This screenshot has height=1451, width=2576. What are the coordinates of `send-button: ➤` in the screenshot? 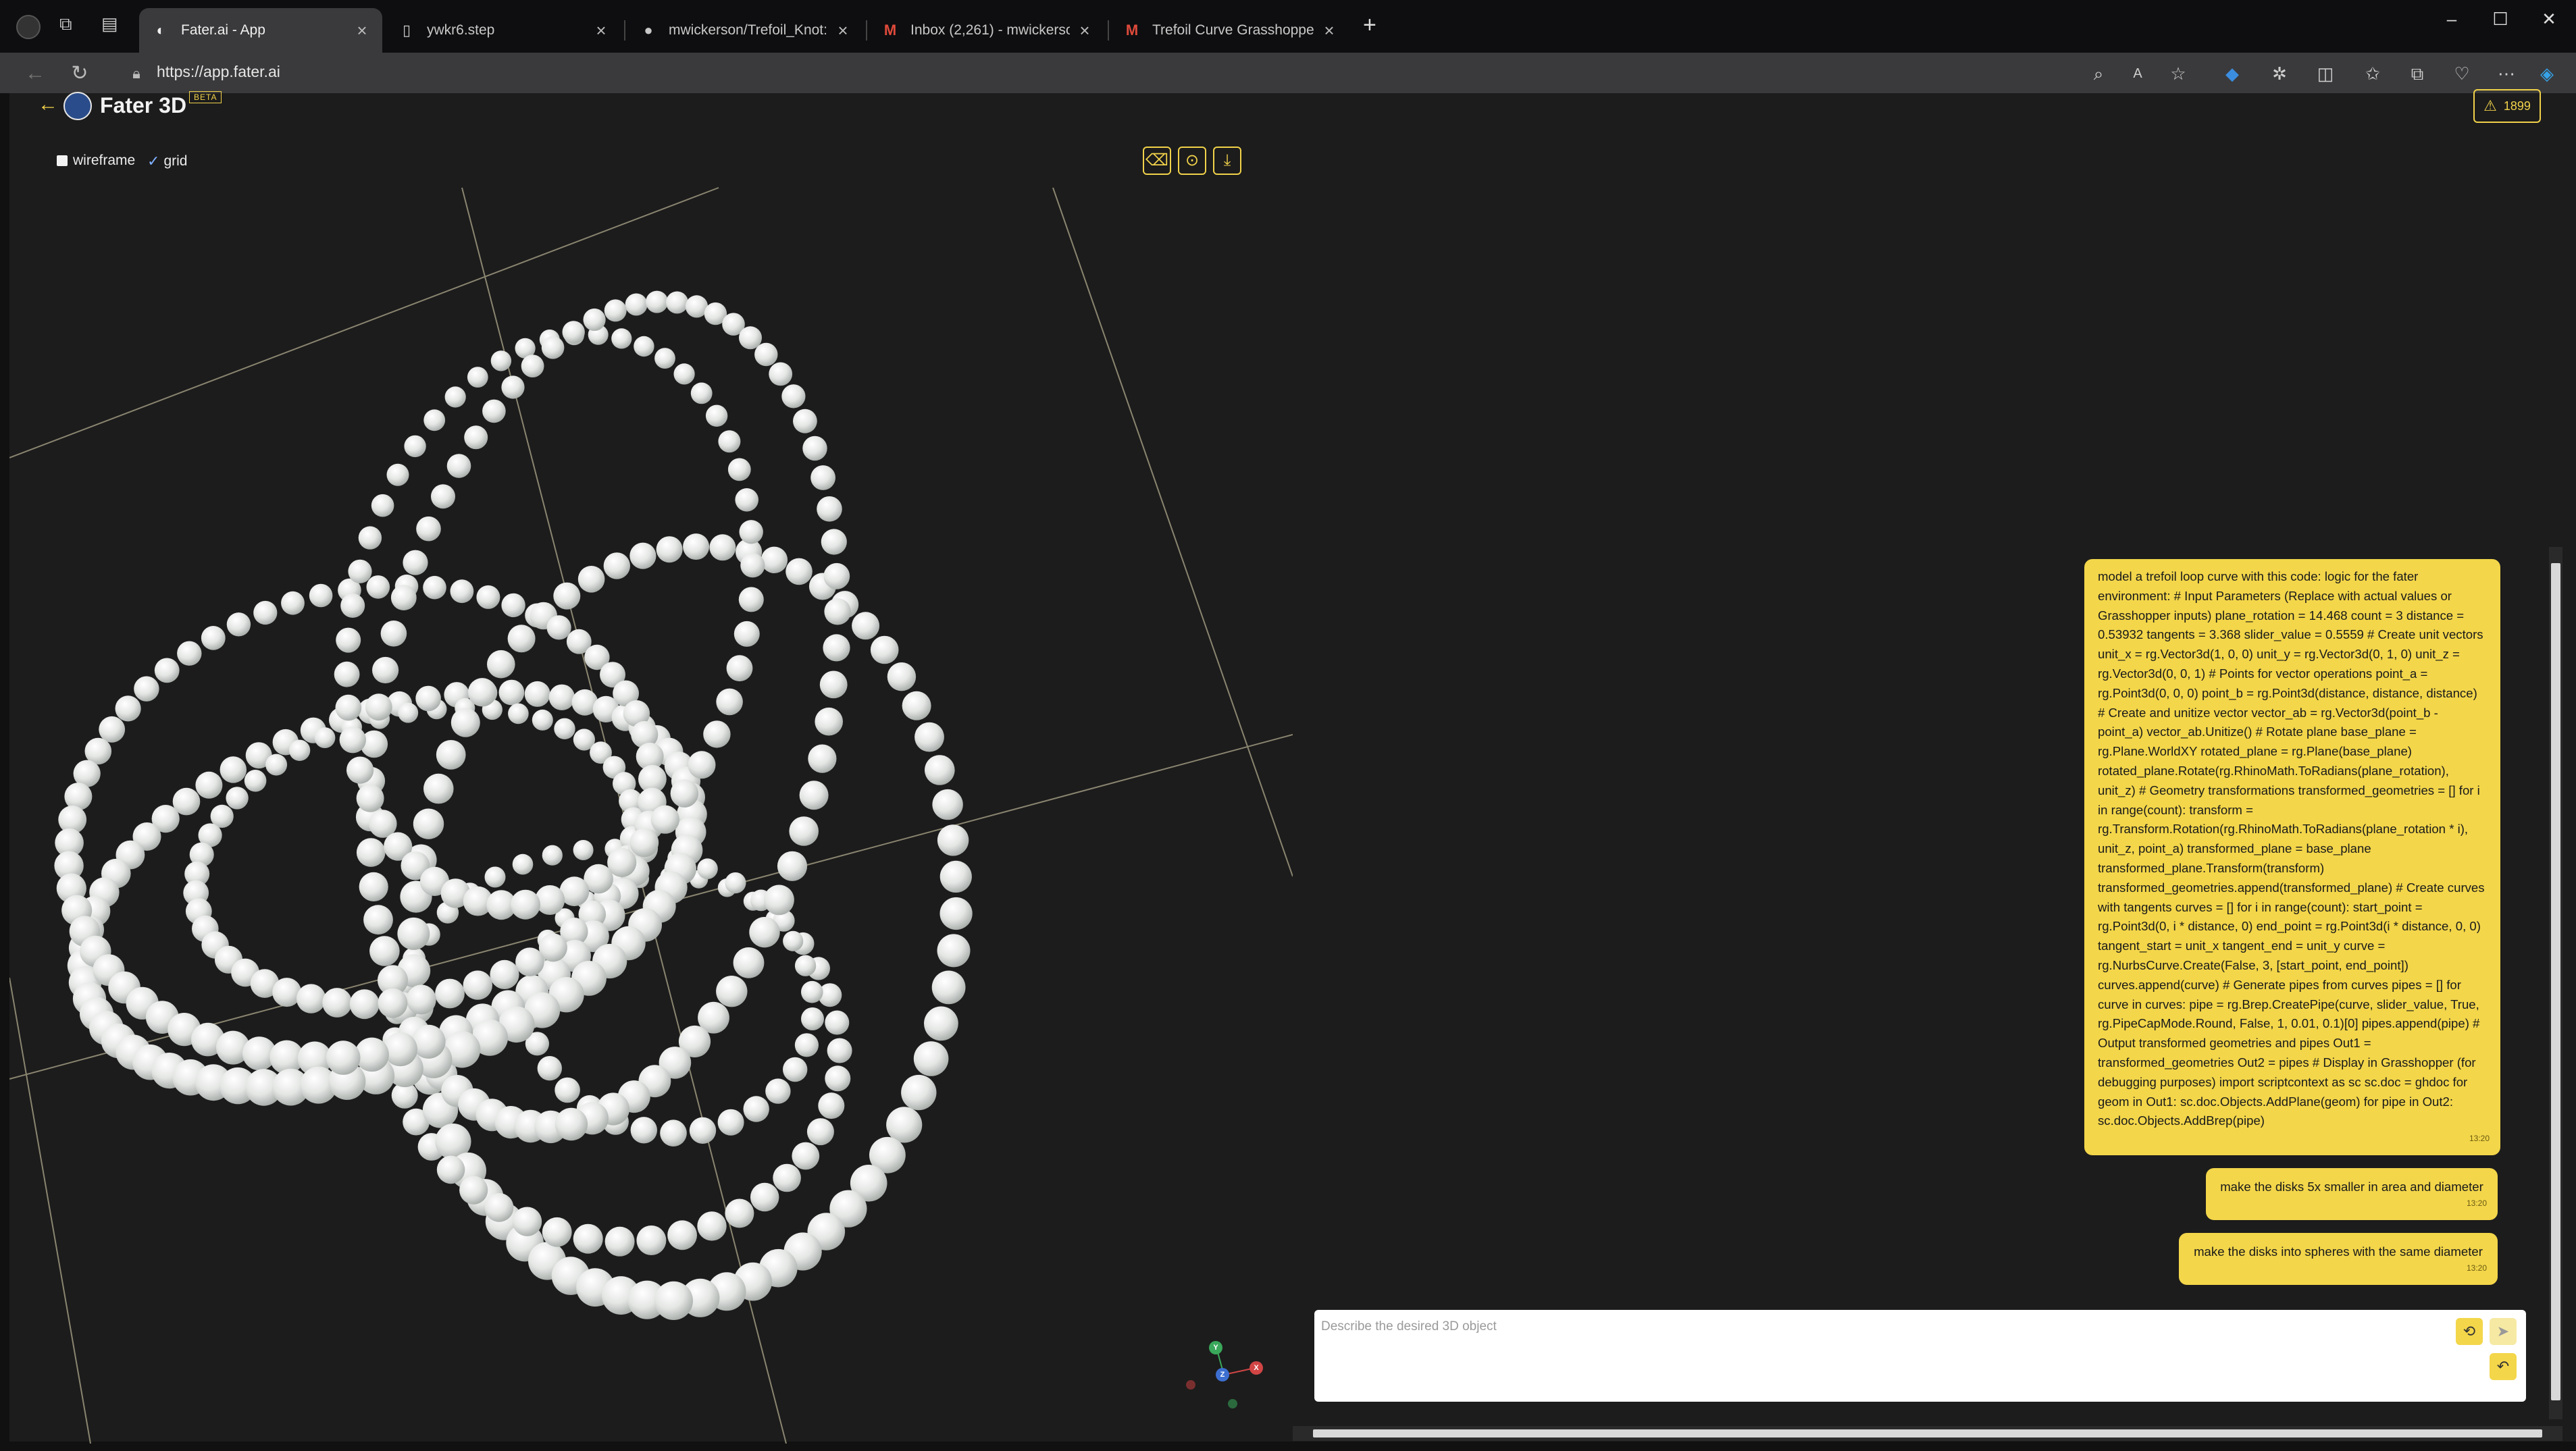 It's located at (2503, 1331).